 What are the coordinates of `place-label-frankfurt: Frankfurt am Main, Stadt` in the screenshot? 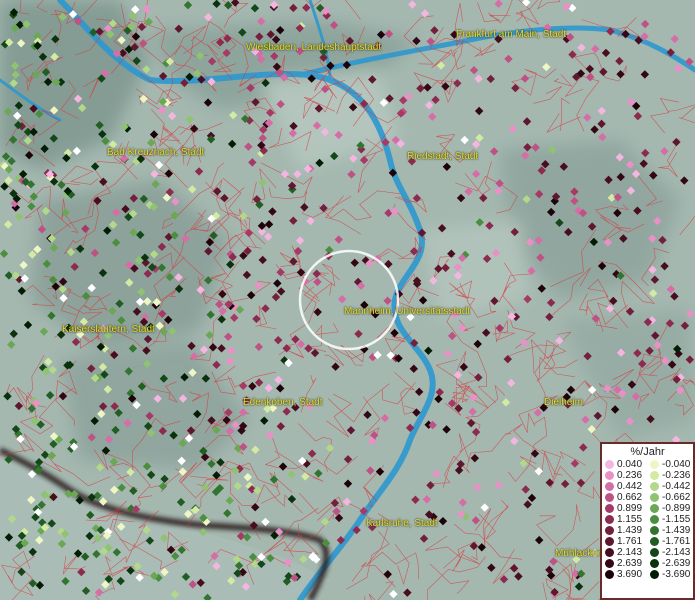 It's located at (511, 34).